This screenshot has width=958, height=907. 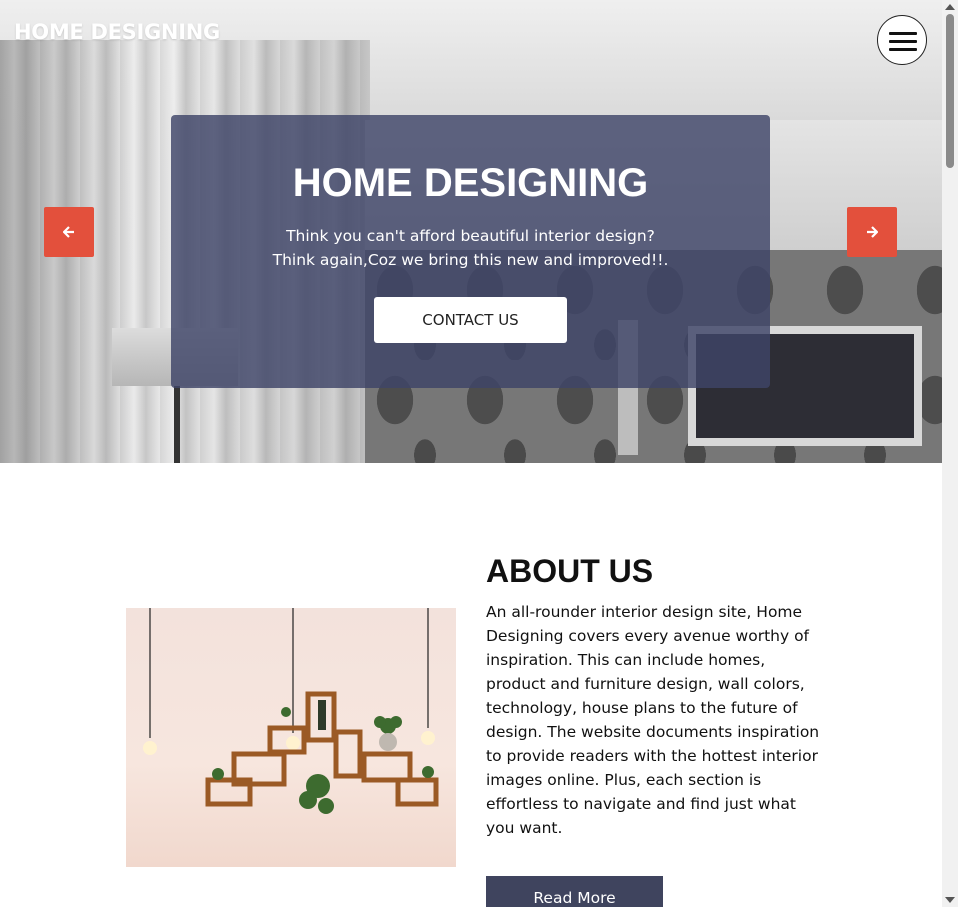 What do you see at coordinates (570, 571) in the screenshot?
I see `about-title: ABOUT US` at bounding box center [570, 571].